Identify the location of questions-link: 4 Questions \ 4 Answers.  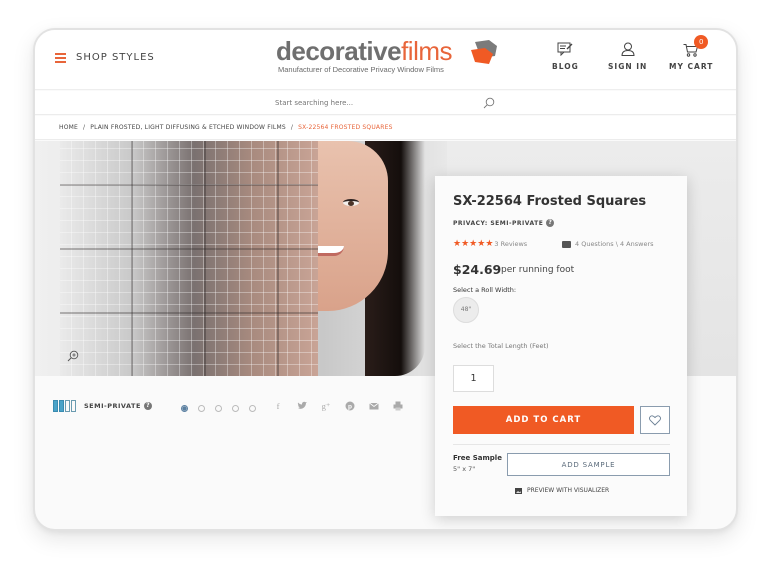
(608, 244).